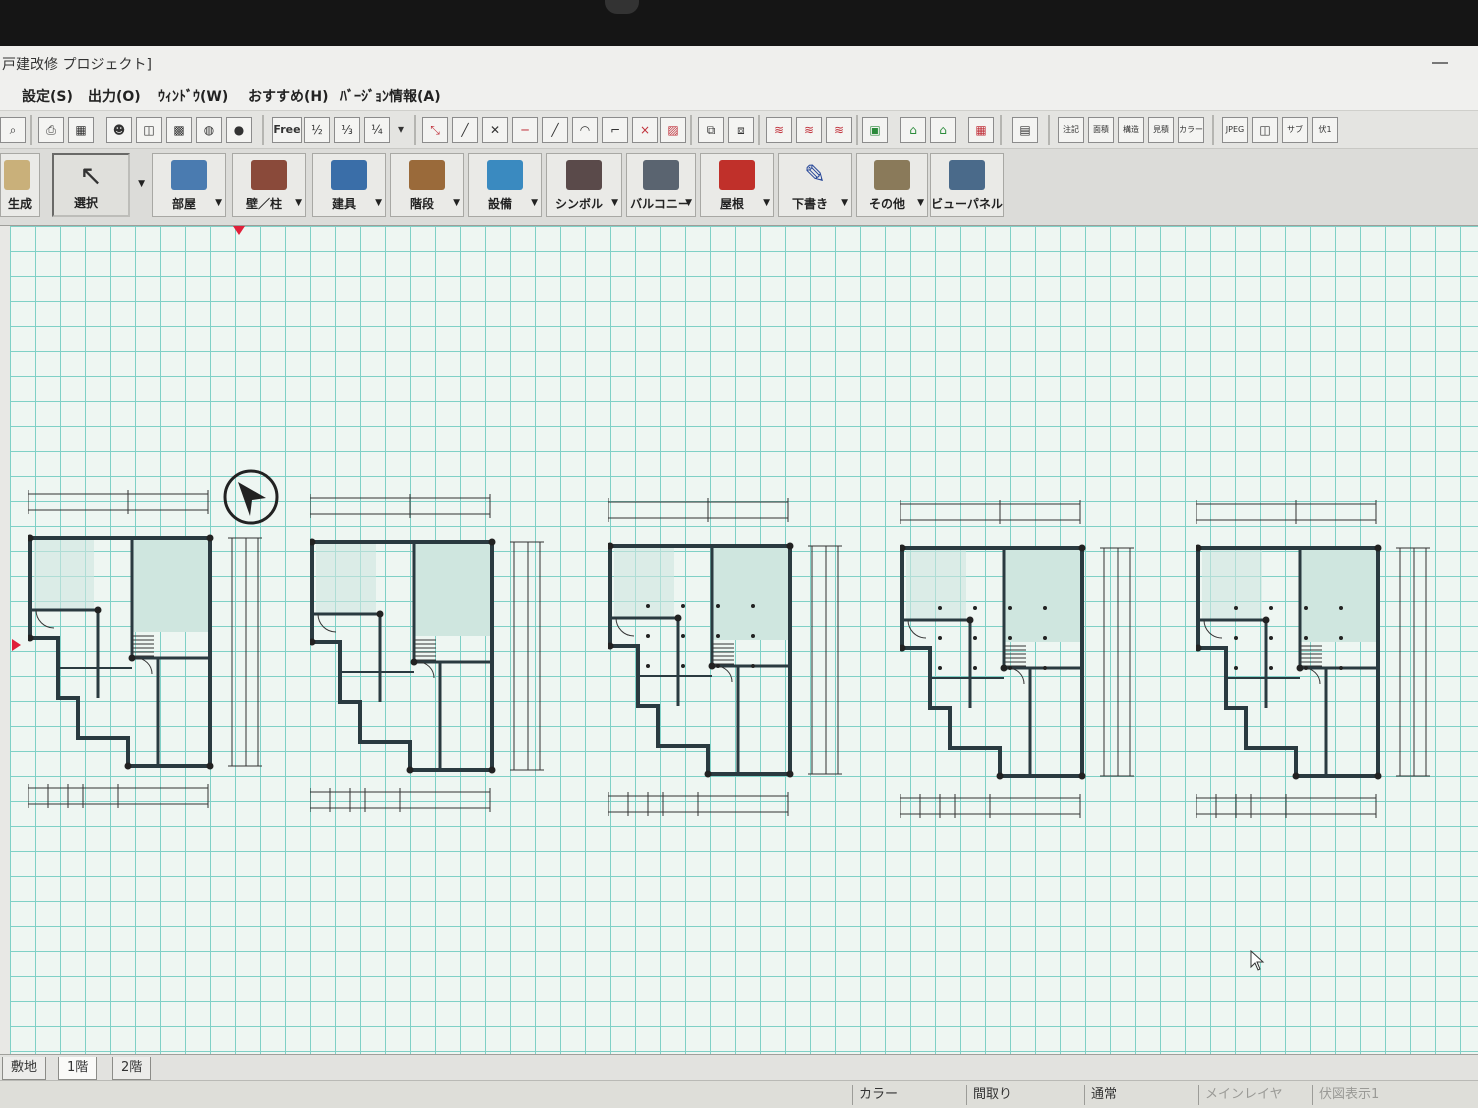 This screenshot has height=1108, width=1478. What do you see at coordinates (875, 1095) in the screenshot?
I see `status-color: カラー` at bounding box center [875, 1095].